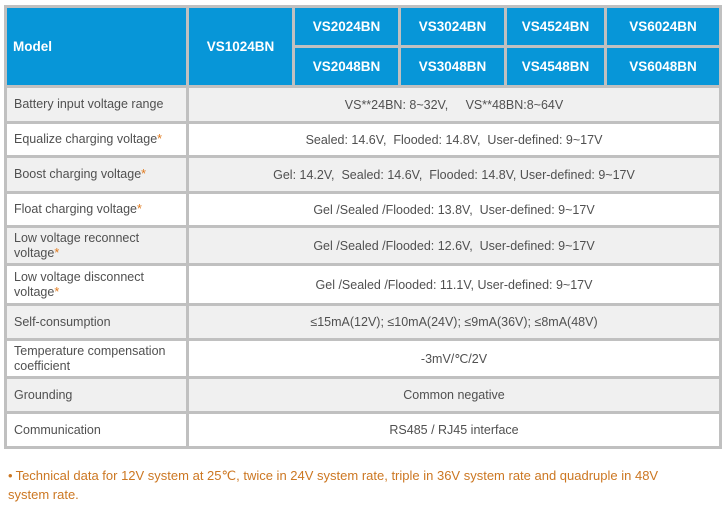 Image resolution: width=723 pixels, height=505 pixels. I want to click on model-24v-2: VS3024BN, so click(452, 26).